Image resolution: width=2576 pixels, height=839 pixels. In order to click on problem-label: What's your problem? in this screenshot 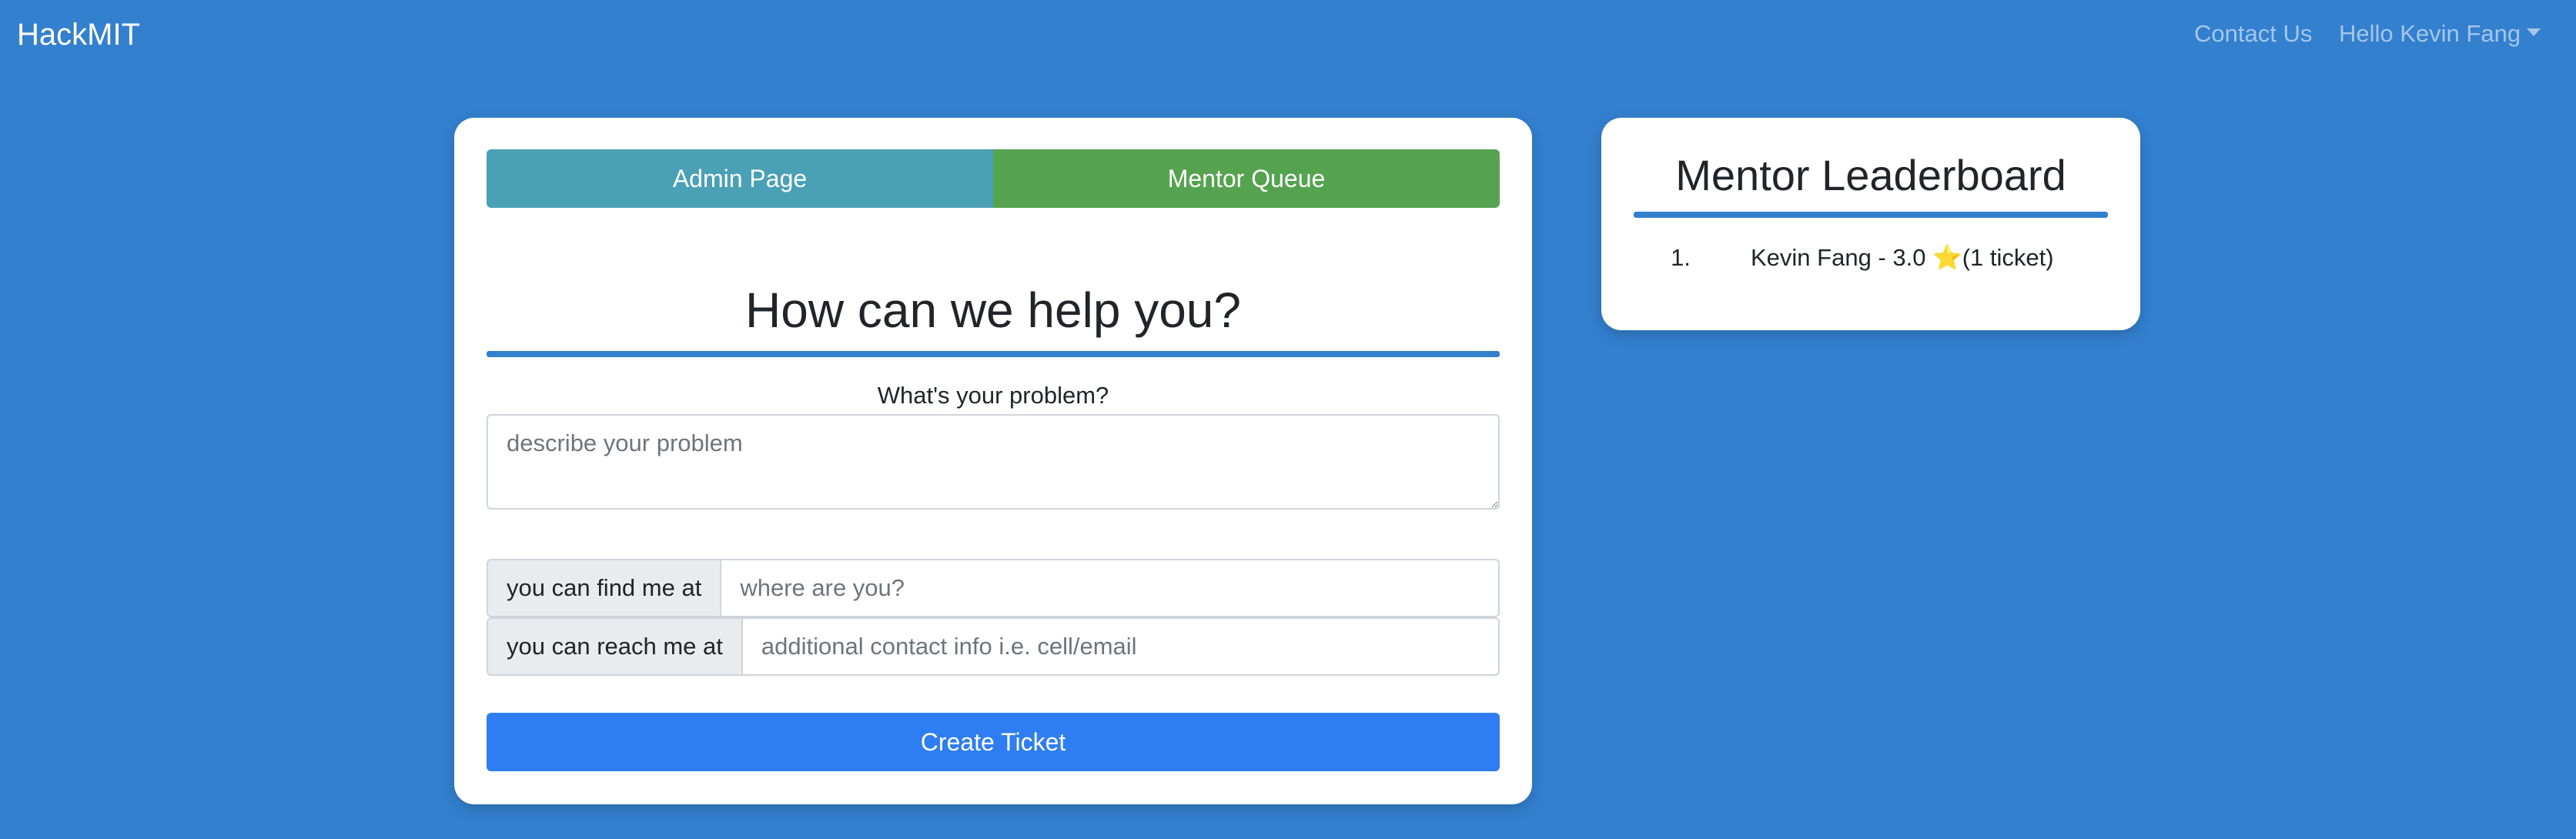, I will do `click(993, 396)`.